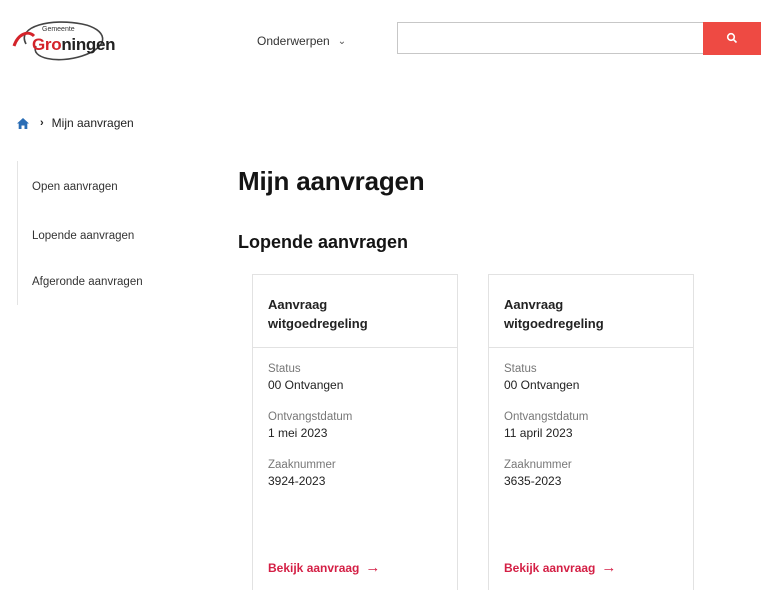 This screenshot has height=590, width=777. I want to click on search-button, so click(732, 38).